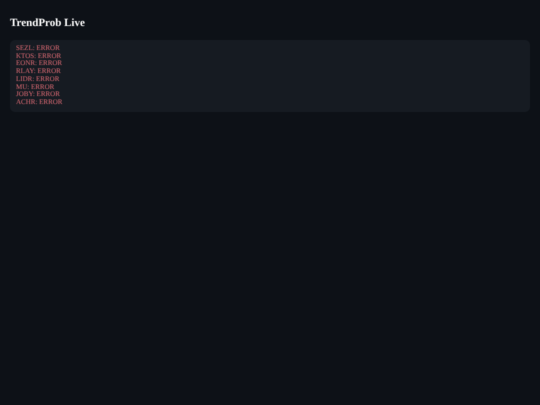  I want to click on app-title: TrendProb Live, so click(48, 23).